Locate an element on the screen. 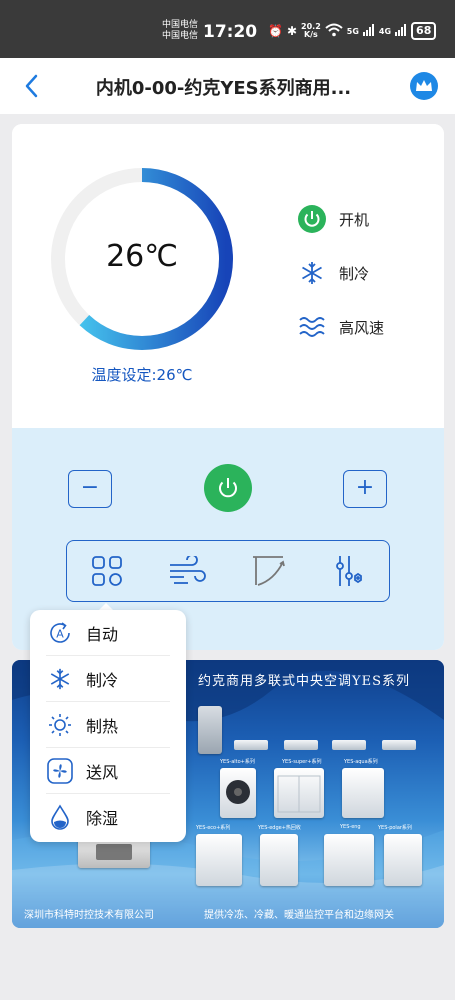 The height and width of the screenshot is (1000, 455). product-label: YES-edge+热回收 is located at coordinates (279, 828).